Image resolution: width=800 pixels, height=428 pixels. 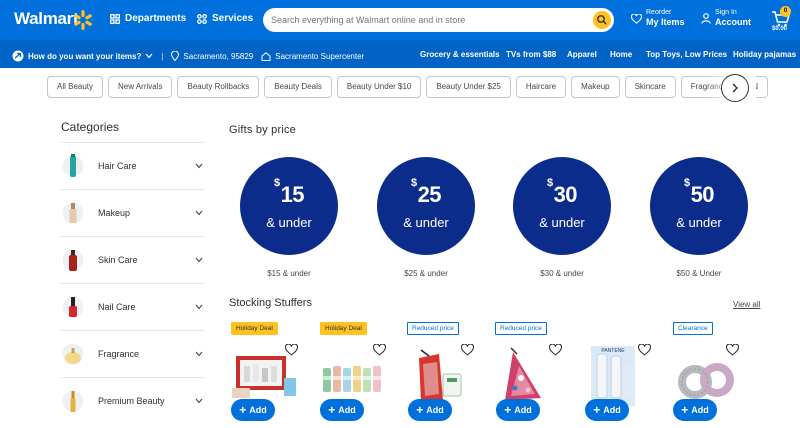 What do you see at coordinates (562, 273) in the screenshot?
I see `gift-caption: $30 & under` at bounding box center [562, 273].